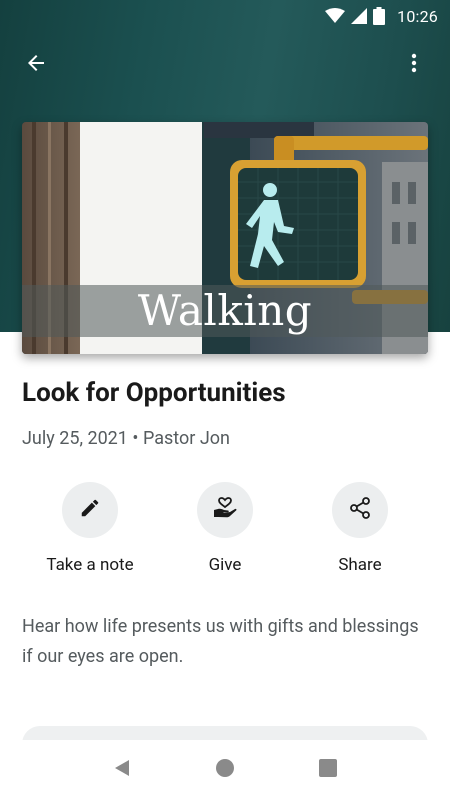  I want to click on back-button, so click(36, 65).